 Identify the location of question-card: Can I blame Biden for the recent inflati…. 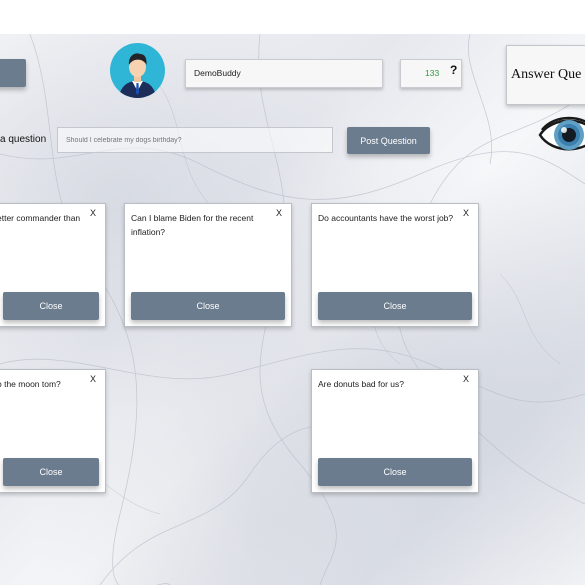
(208, 265).